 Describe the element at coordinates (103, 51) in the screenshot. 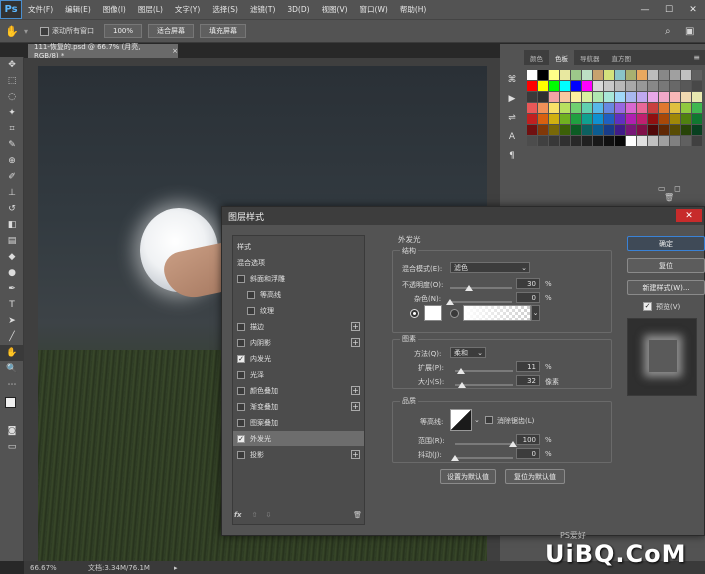

I see `document-tab: 111-恢复的.psd @ 66.7% (月亮, RGB/8) * ×` at that location.